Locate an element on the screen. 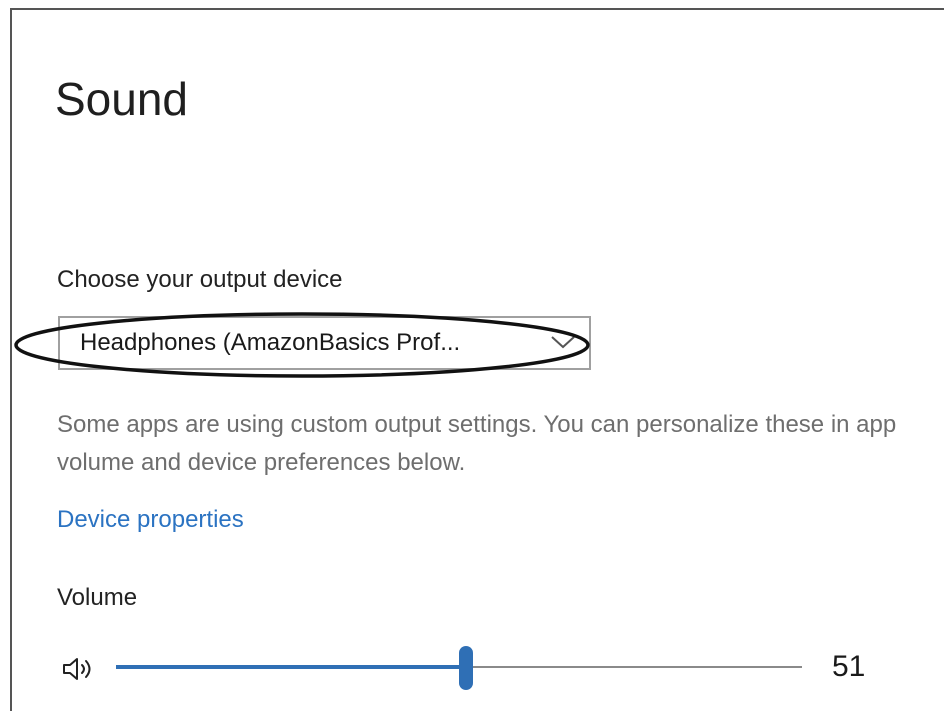 The image size is (945, 711). volume-value: 51 is located at coordinates (849, 666).